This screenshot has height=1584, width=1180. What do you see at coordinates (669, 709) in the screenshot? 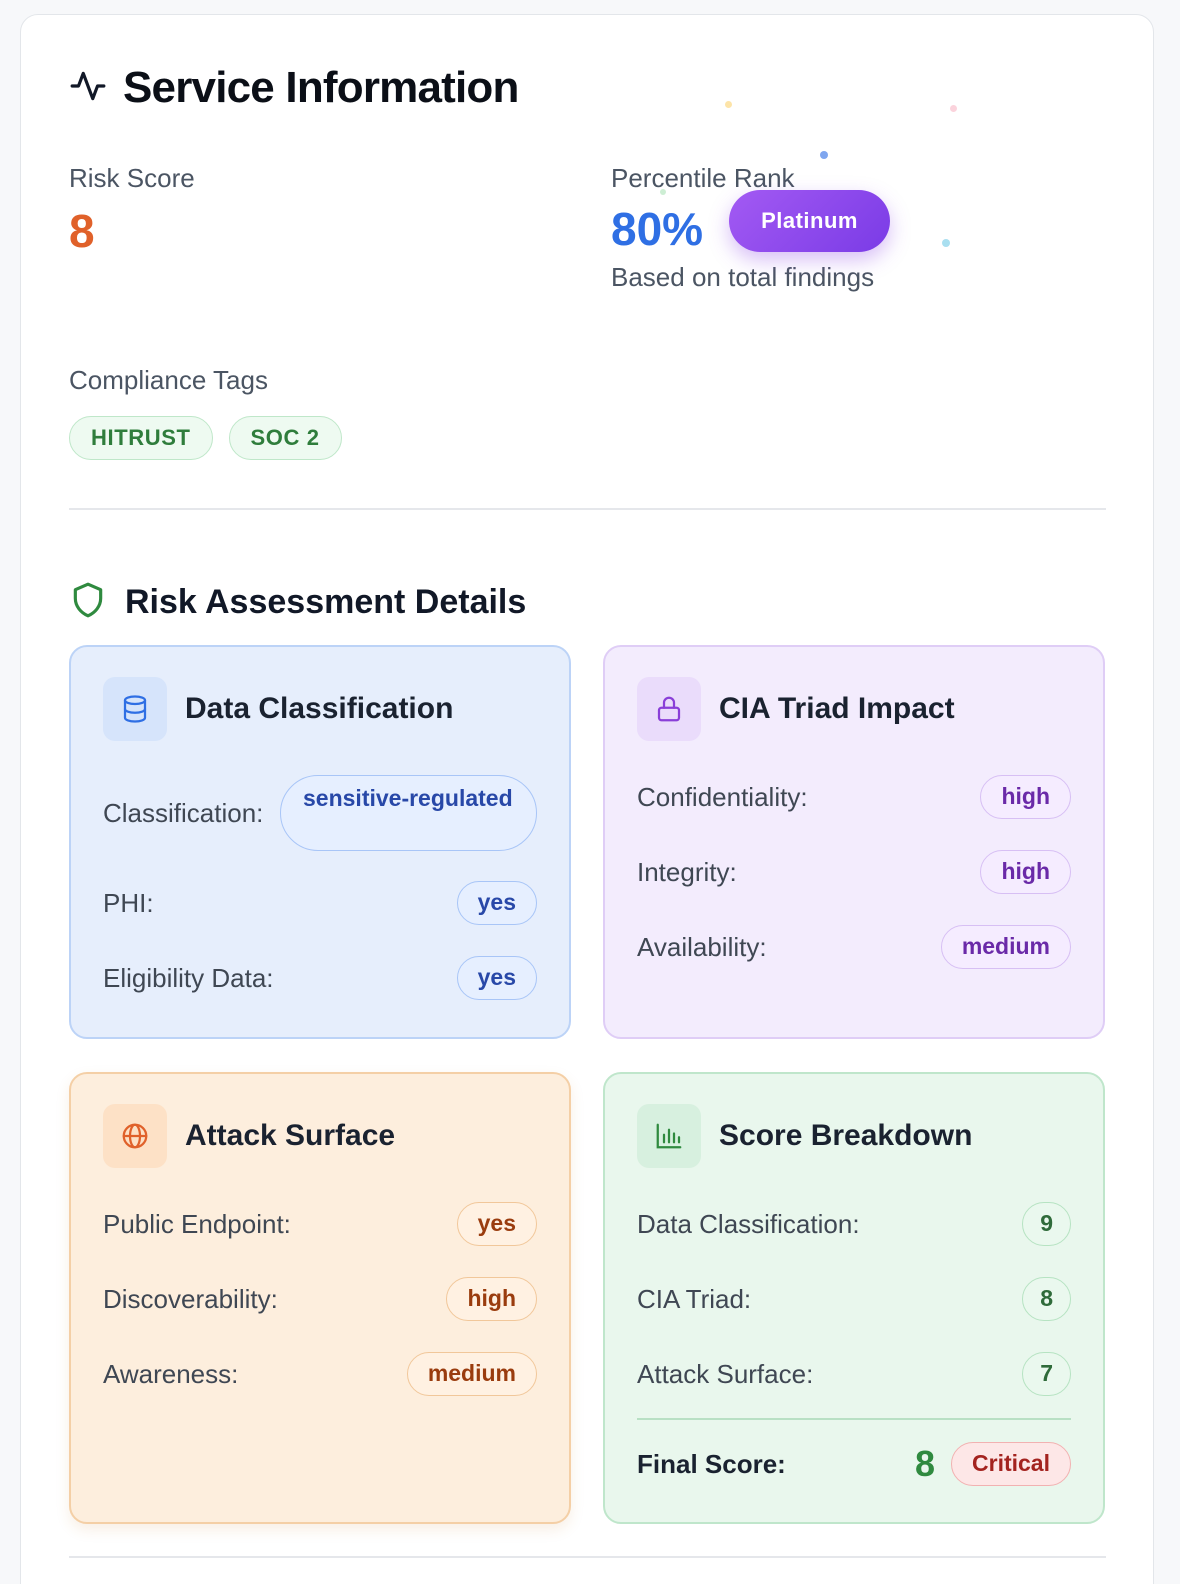
I see `lock-icon` at bounding box center [669, 709].